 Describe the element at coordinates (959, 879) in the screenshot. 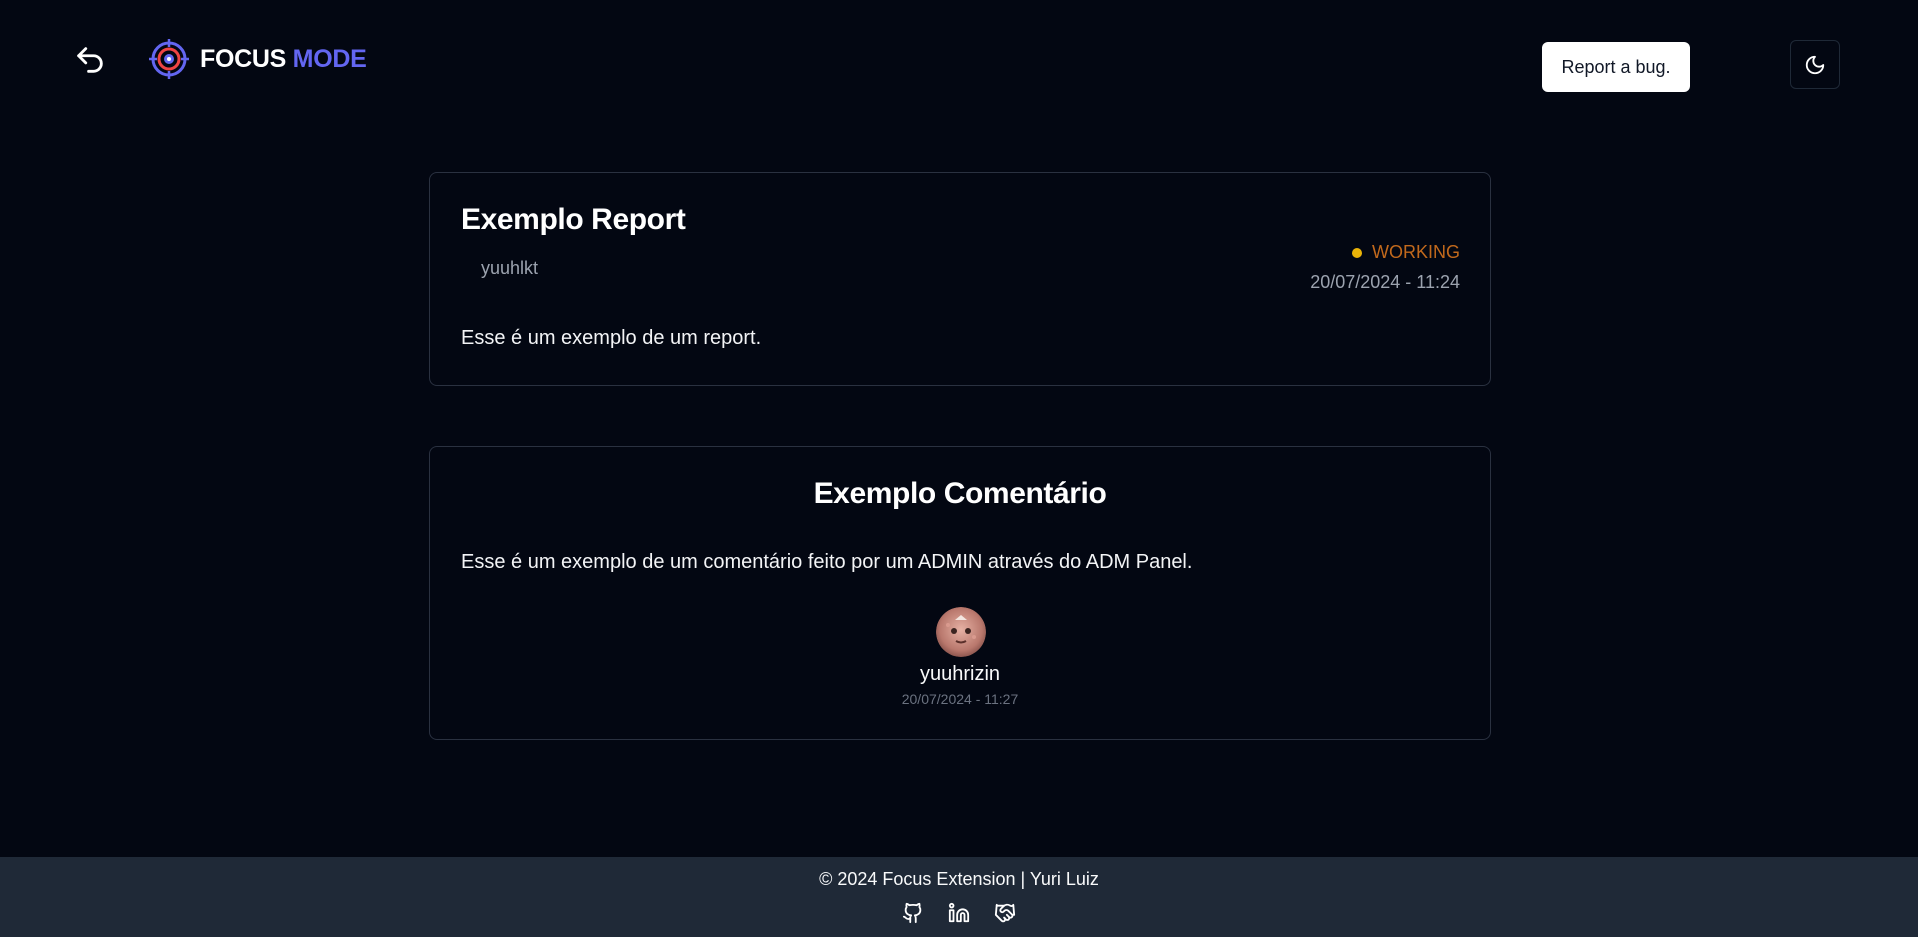

I see `footer-copyright: © 2024 Focus Extension | Yuri Luiz` at that location.